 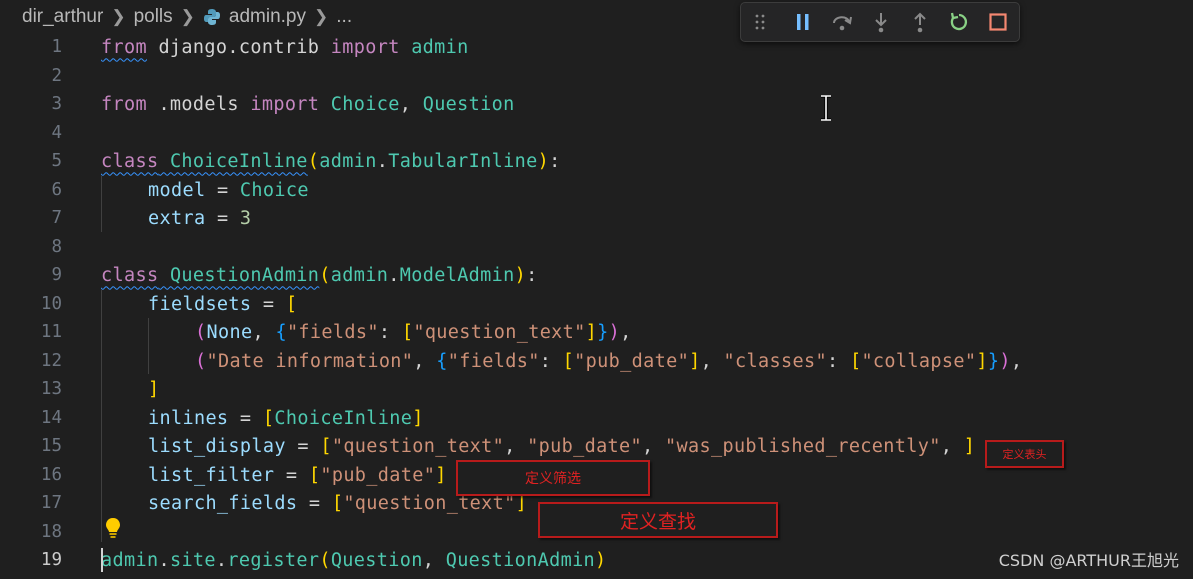 I want to click on line-number: 7, so click(x=56, y=218).